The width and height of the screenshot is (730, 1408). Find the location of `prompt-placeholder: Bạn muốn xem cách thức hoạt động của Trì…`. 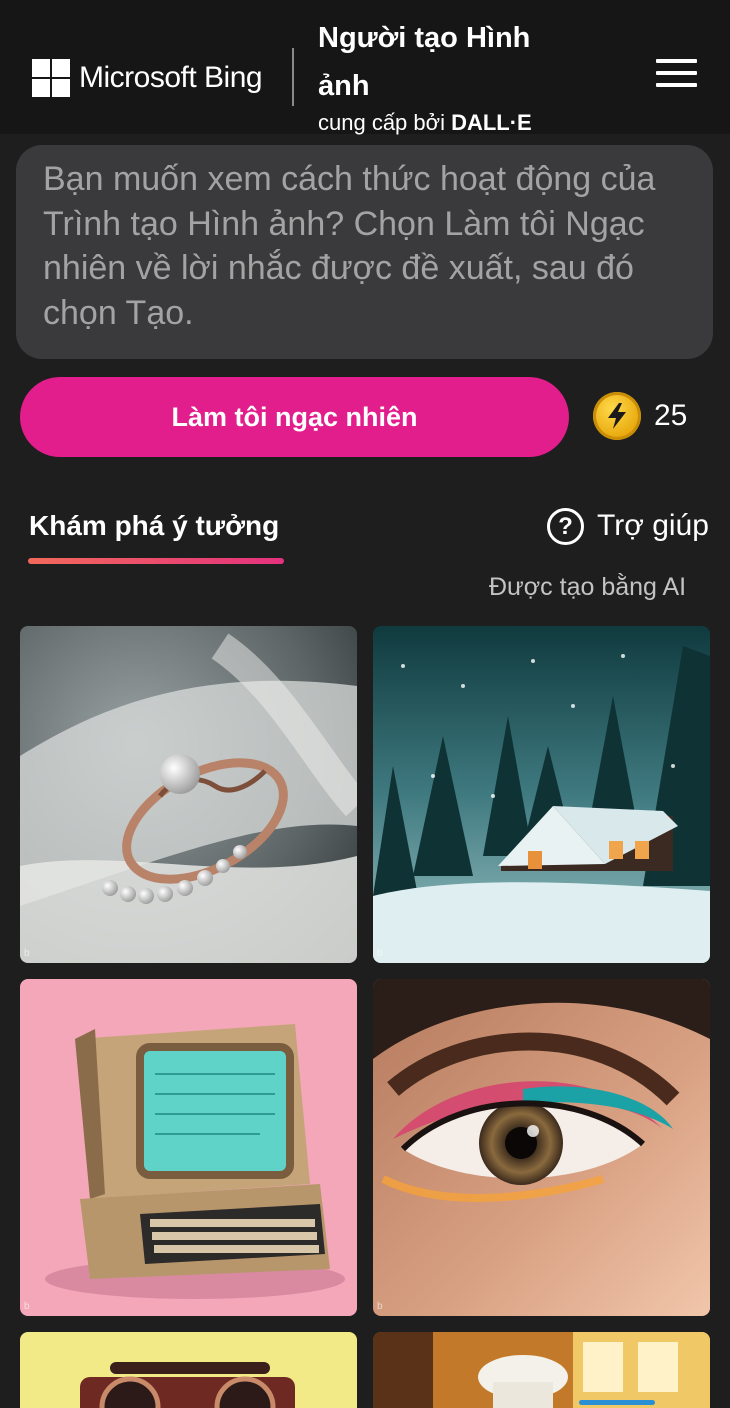

prompt-placeholder: Bạn muốn xem cách thức hoạt động của Trì… is located at coordinates (349, 246).